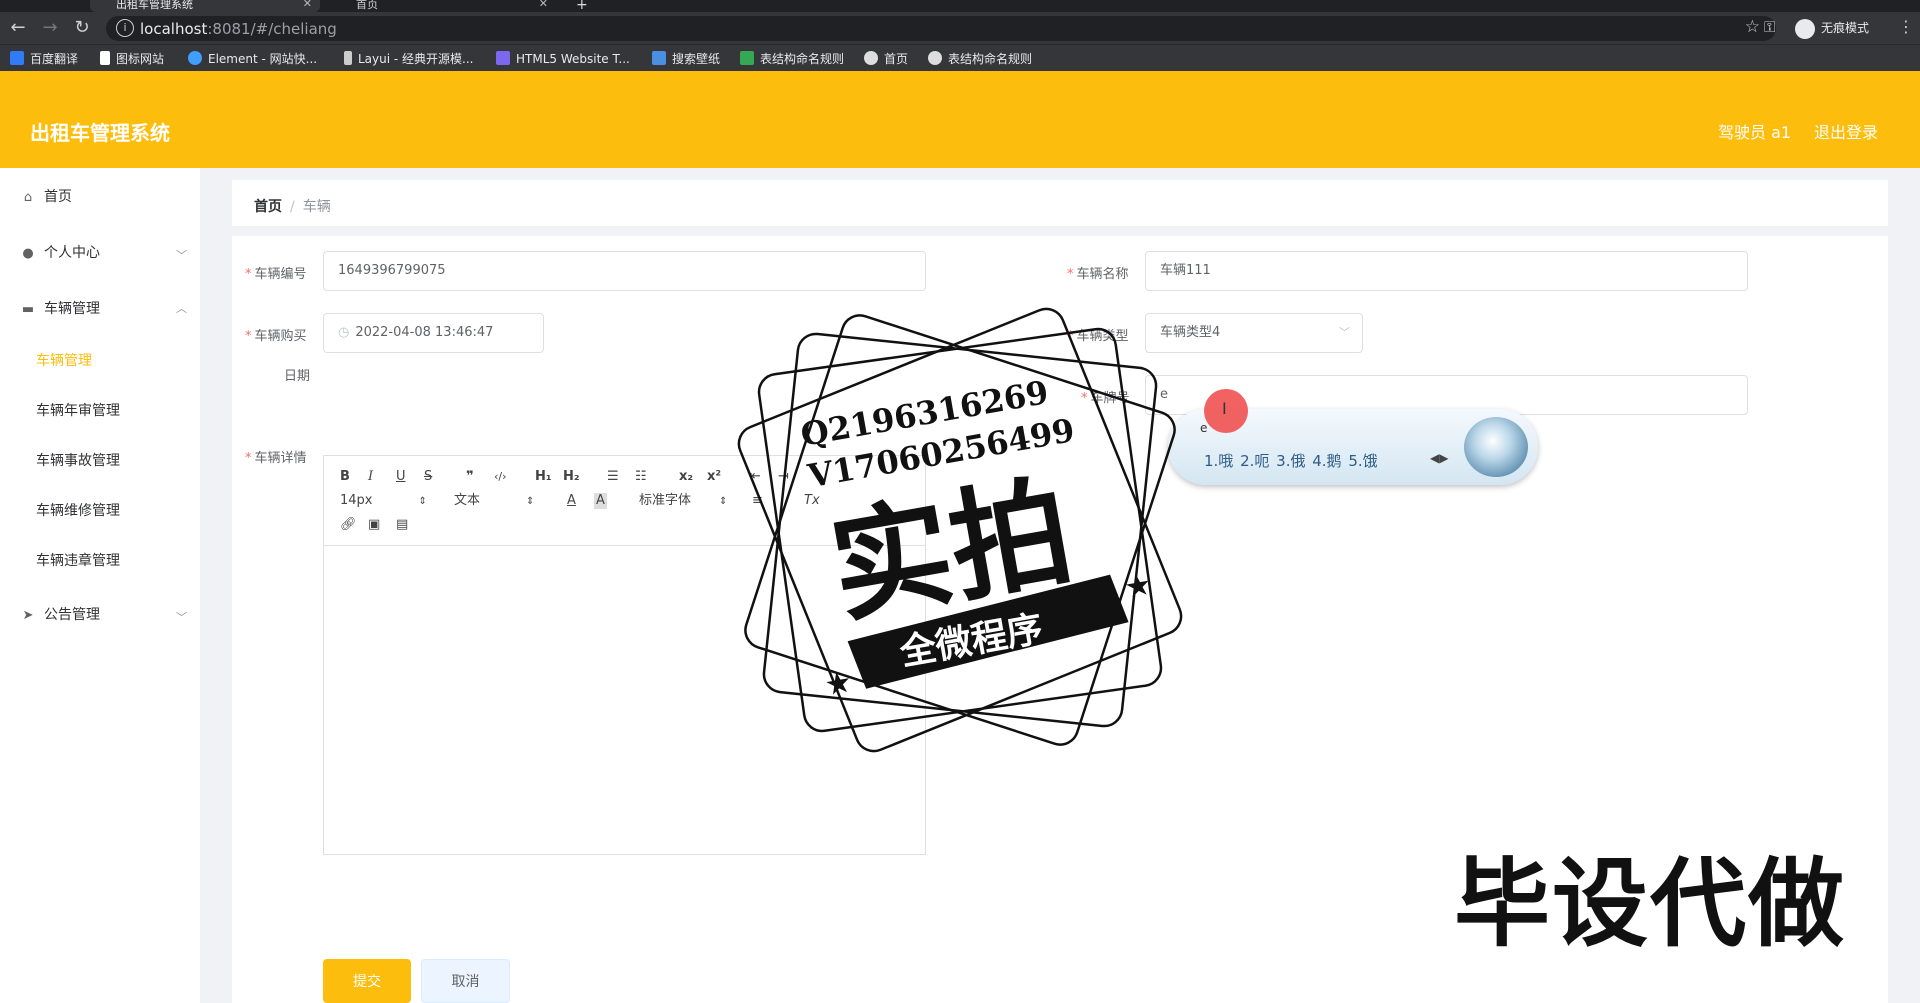 This screenshot has width=1920, height=1003. Describe the element at coordinates (402, 525) in the screenshot. I see `video-icon: ▤` at that location.